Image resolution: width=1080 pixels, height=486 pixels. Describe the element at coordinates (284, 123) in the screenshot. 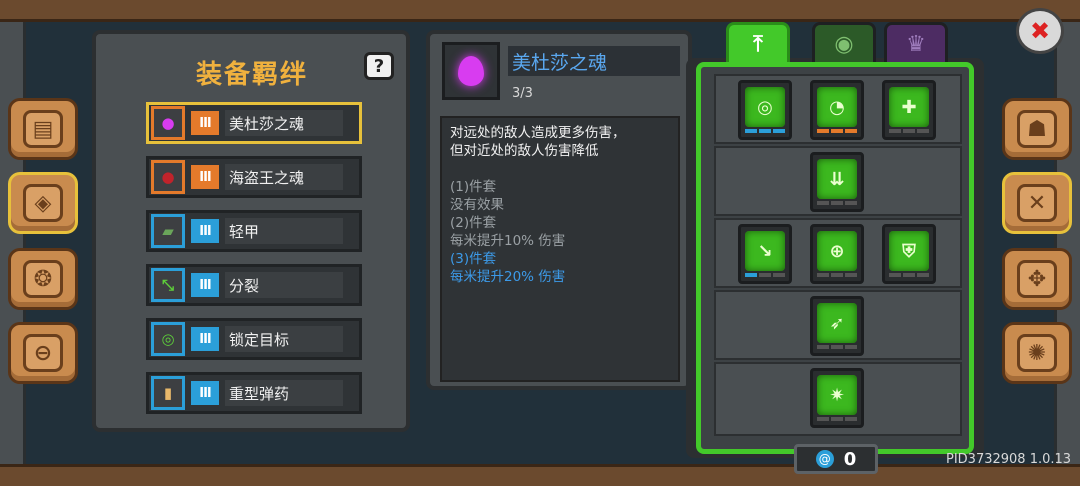

I see `bond-label: 美杜莎之魂` at that location.